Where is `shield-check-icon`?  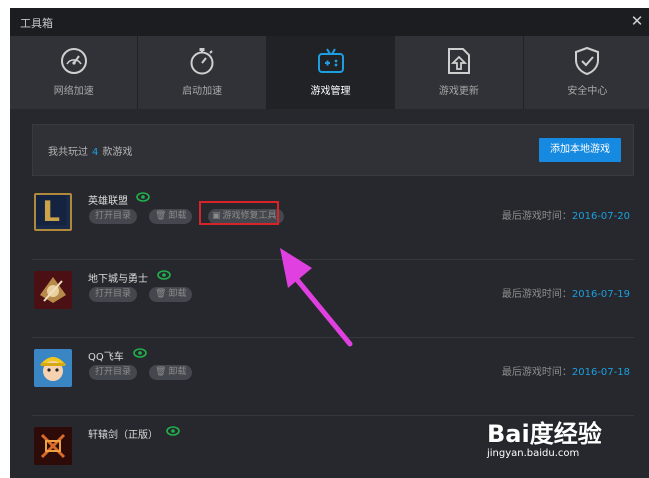
shield-check-icon is located at coordinates (587, 61).